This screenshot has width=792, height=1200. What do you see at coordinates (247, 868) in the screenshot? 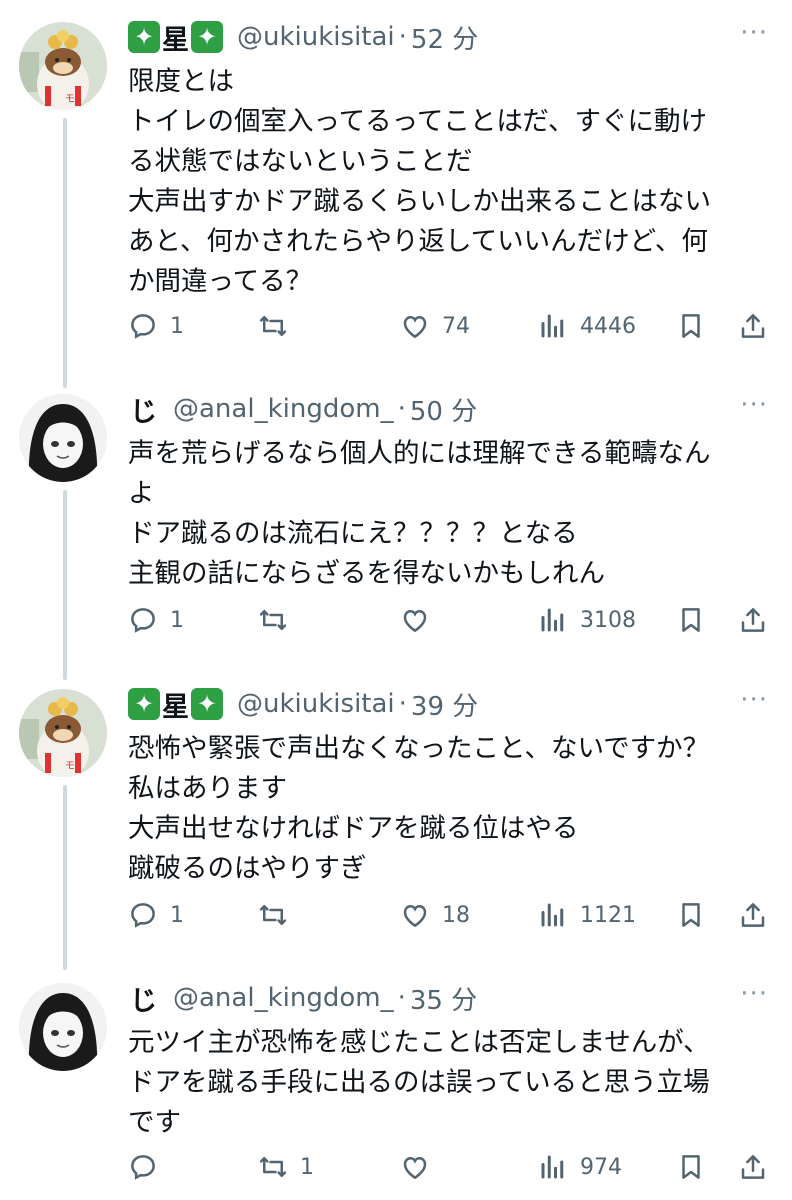
I see `tweet-text-line: 蹴破るのはやりすぎ` at bounding box center [247, 868].